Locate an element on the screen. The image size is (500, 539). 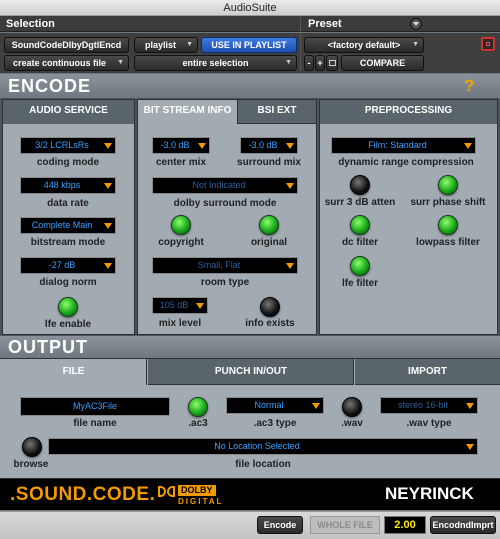
tab-file-label: FILE is located at coordinates (73, 371).